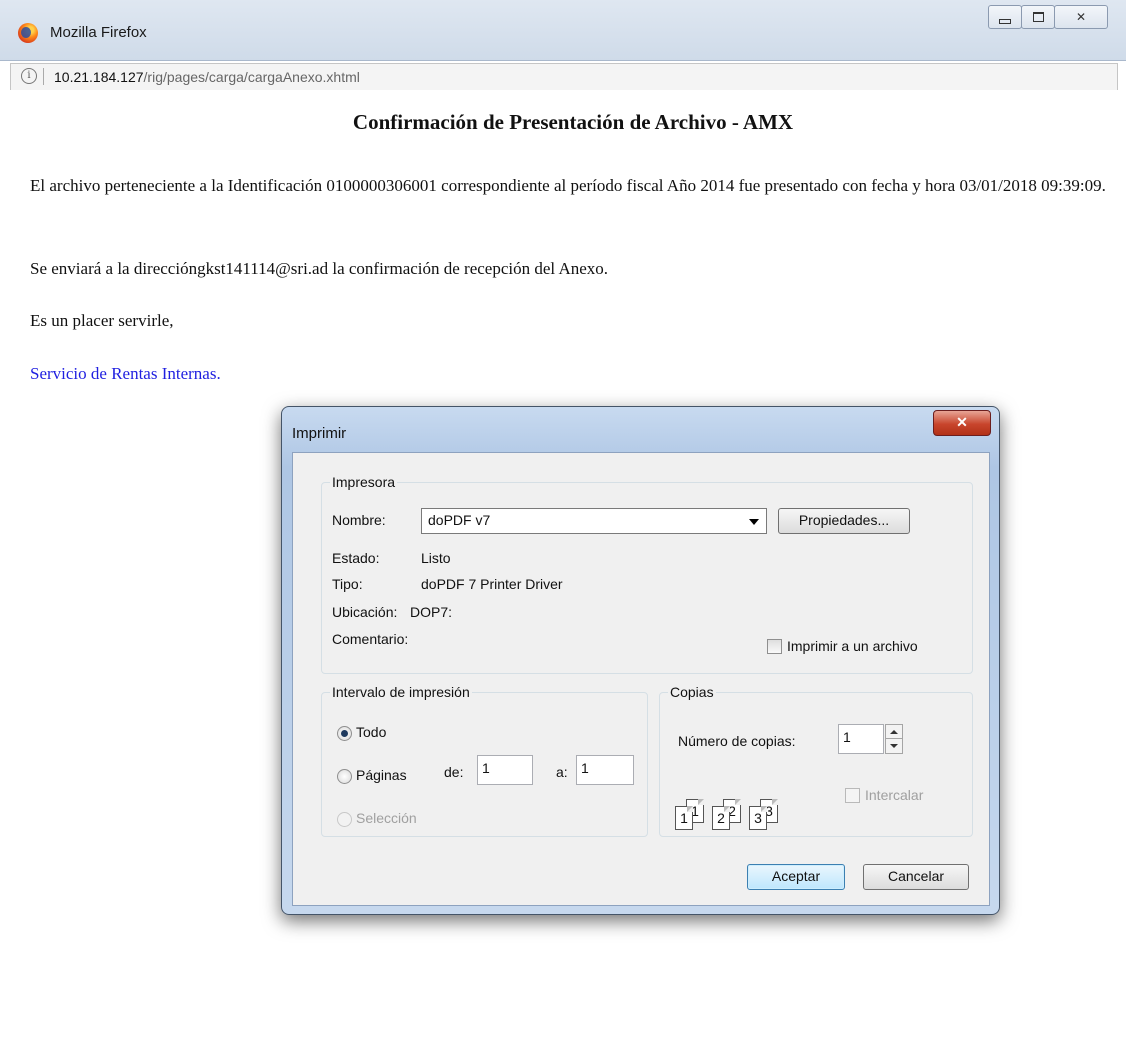 Image resolution: width=1126 pixels, height=1057 pixels. Describe the element at coordinates (251, 77) in the screenshot. I see `url-path: /rig/pages/carga/cargaAnexo.xhtml` at that location.